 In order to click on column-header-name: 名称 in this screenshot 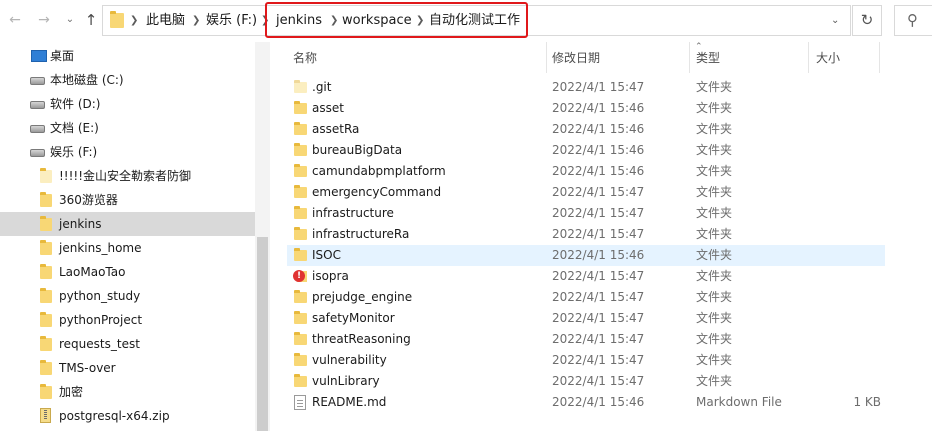, I will do `click(305, 58)`.